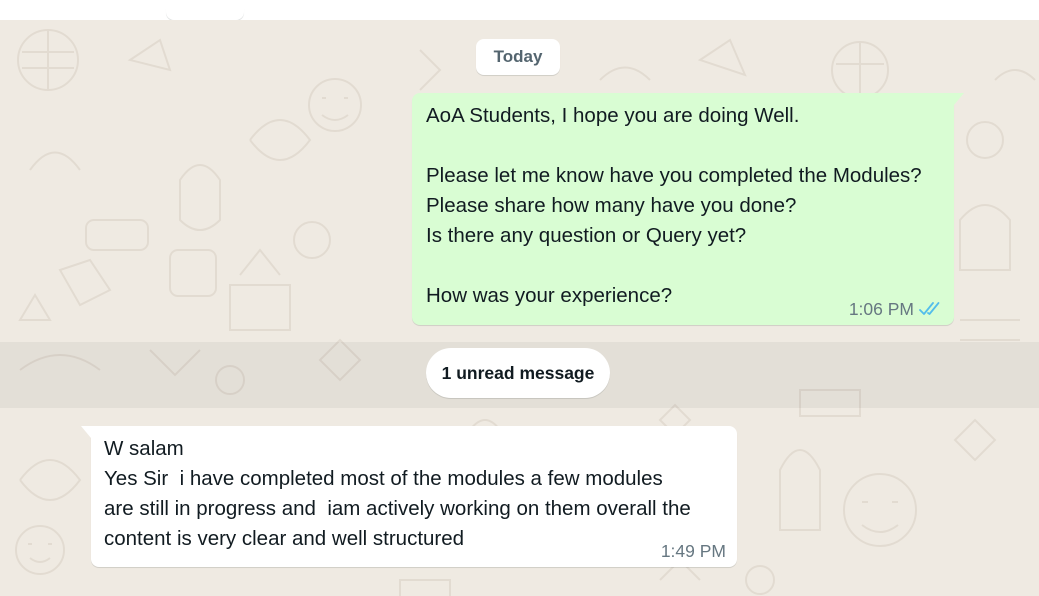 This screenshot has width=1039, height=596. I want to click on message-time: 1:49 PM, so click(693, 551).